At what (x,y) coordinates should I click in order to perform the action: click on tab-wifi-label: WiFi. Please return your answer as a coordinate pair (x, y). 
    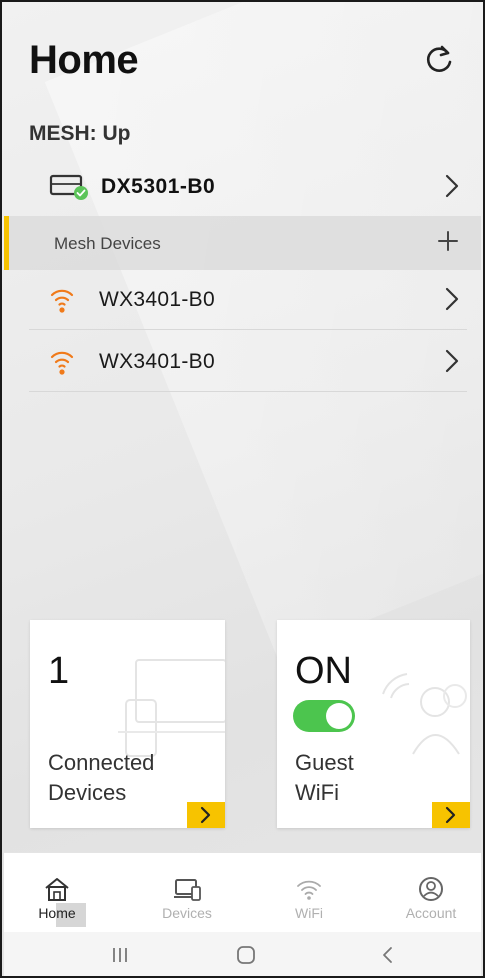
    Looking at the image, I should click on (309, 913).